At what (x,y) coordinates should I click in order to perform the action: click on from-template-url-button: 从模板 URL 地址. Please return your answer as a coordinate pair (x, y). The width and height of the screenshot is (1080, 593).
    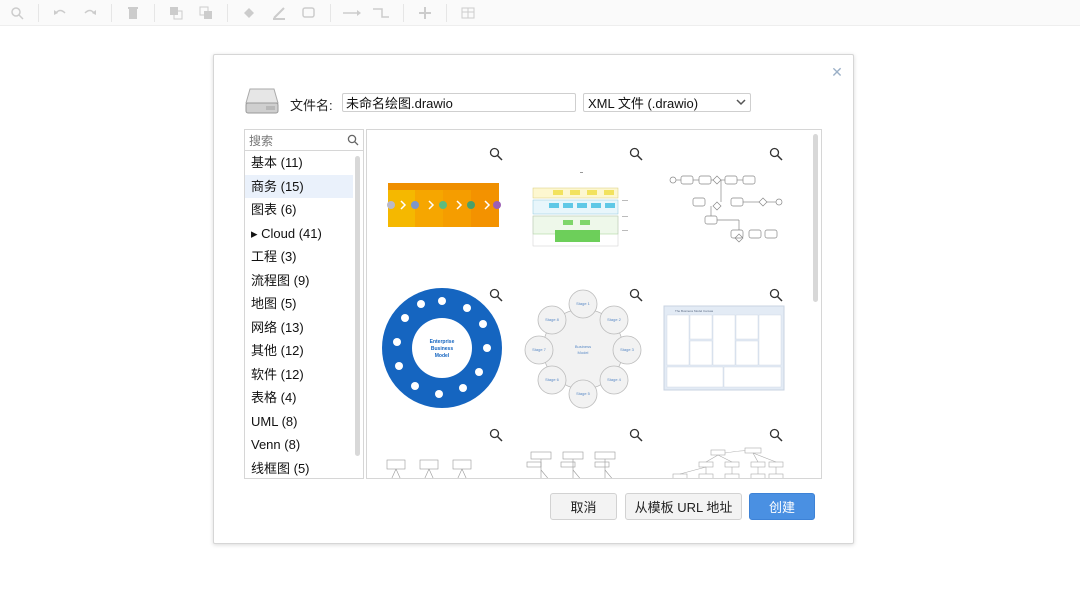
    Looking at the image, I should click on (683, 506).